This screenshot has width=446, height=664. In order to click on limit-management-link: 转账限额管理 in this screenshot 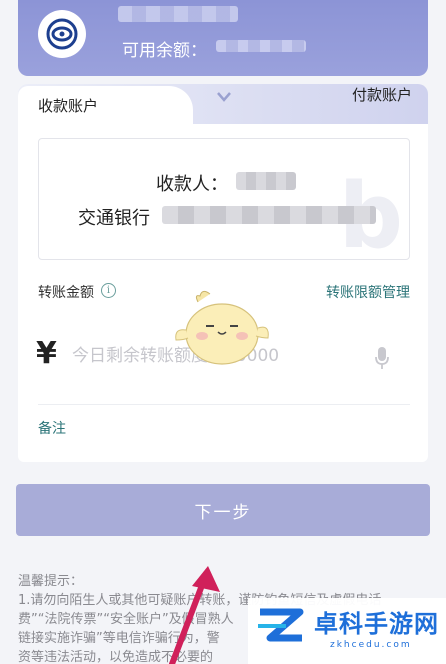, I will do `click(368, 292)`.